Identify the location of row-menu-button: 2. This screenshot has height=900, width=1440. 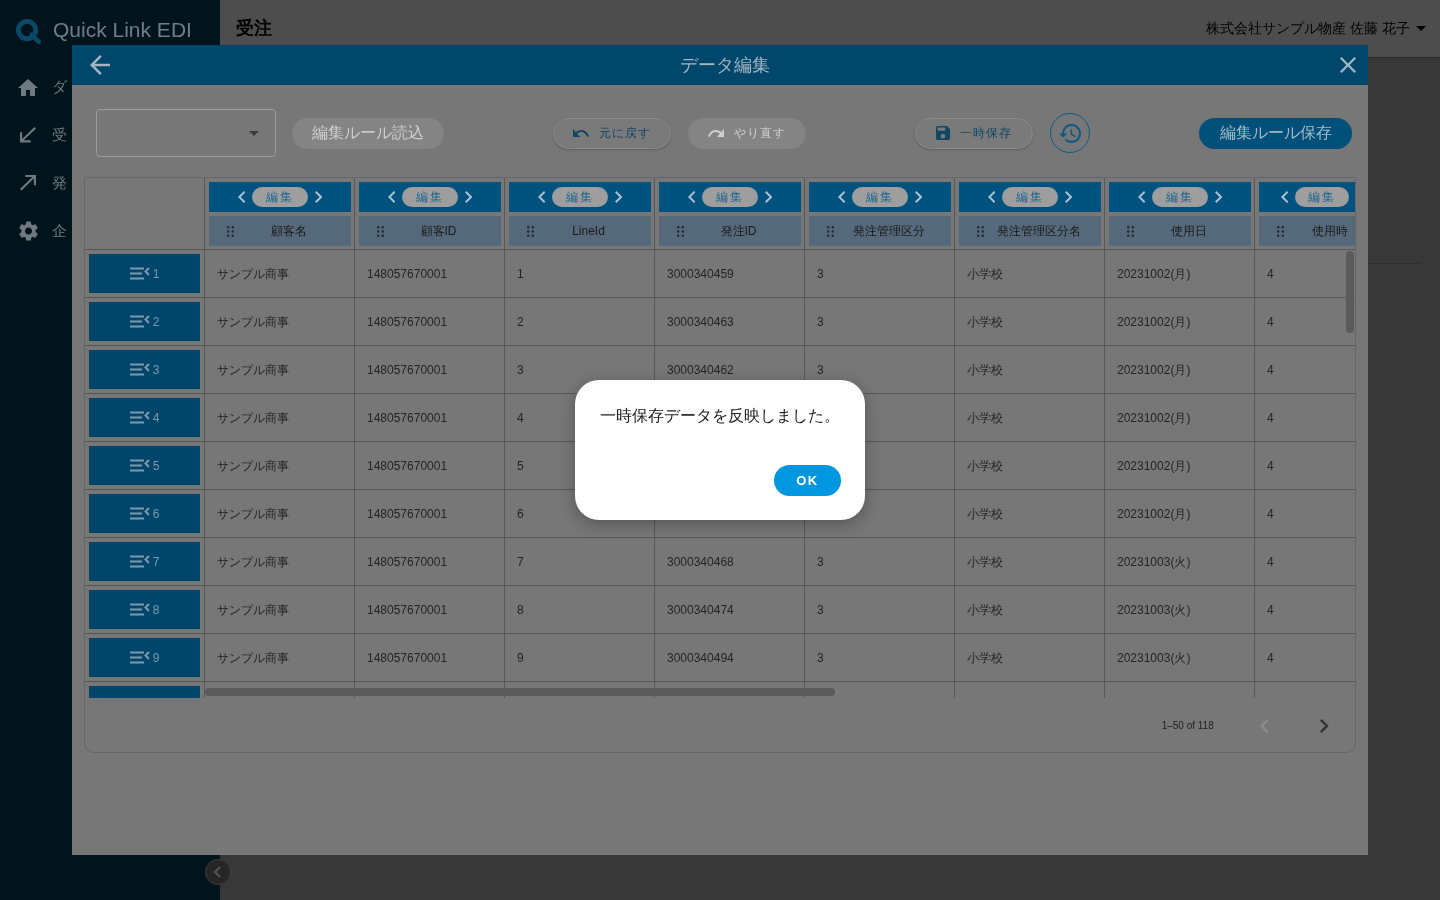
(144, 321).